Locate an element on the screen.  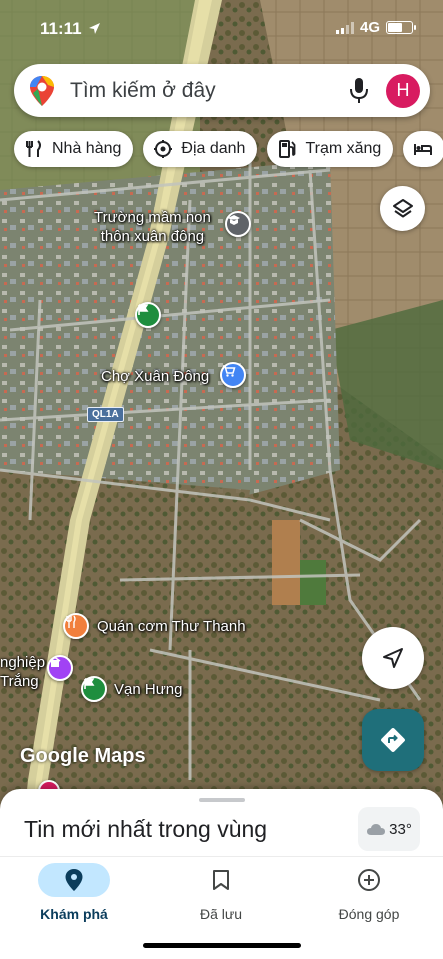
chip-gas-stations: Trạm xăng is located at coordinates (330, 149).